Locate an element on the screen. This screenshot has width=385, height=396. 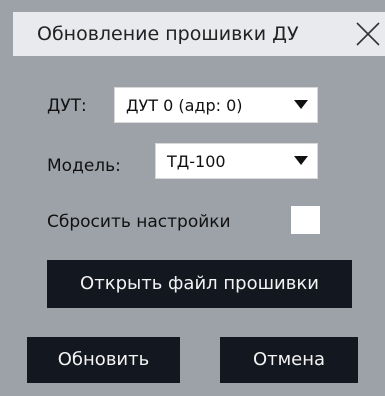
cancel-button: Отмена is located at coordinates (289, 360).